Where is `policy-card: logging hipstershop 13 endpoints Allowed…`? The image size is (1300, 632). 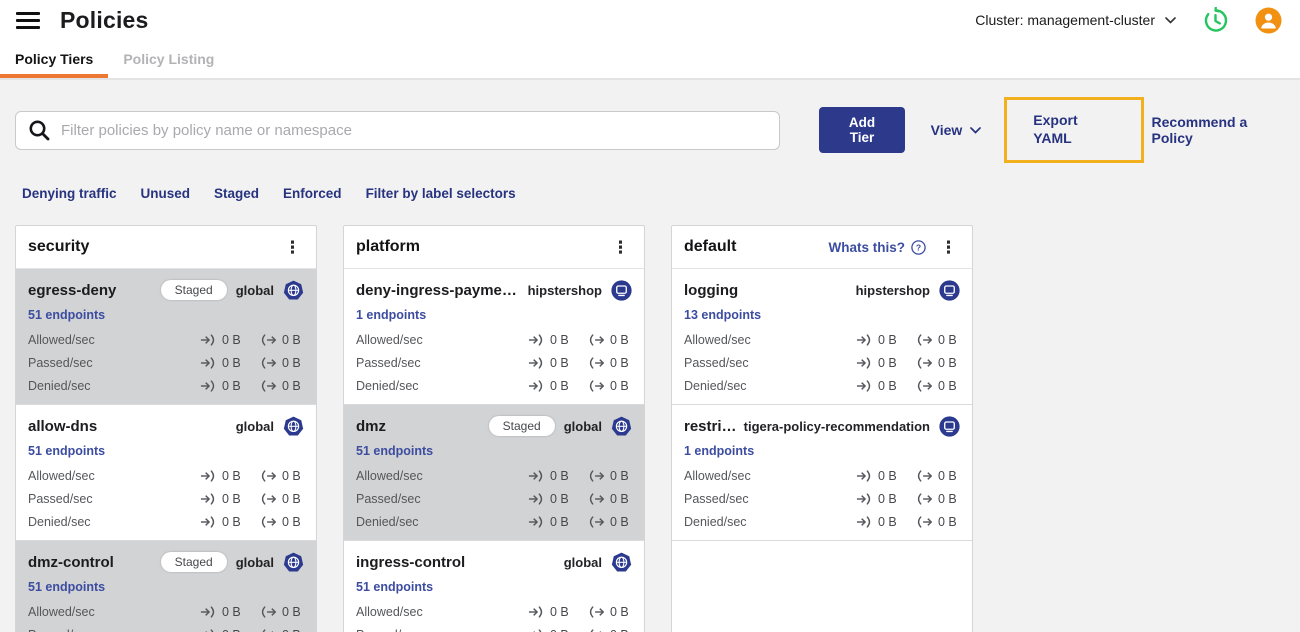 policy-card: logging hipstershop 13 endpoints Allowed… is located at coordinates (822, 337).